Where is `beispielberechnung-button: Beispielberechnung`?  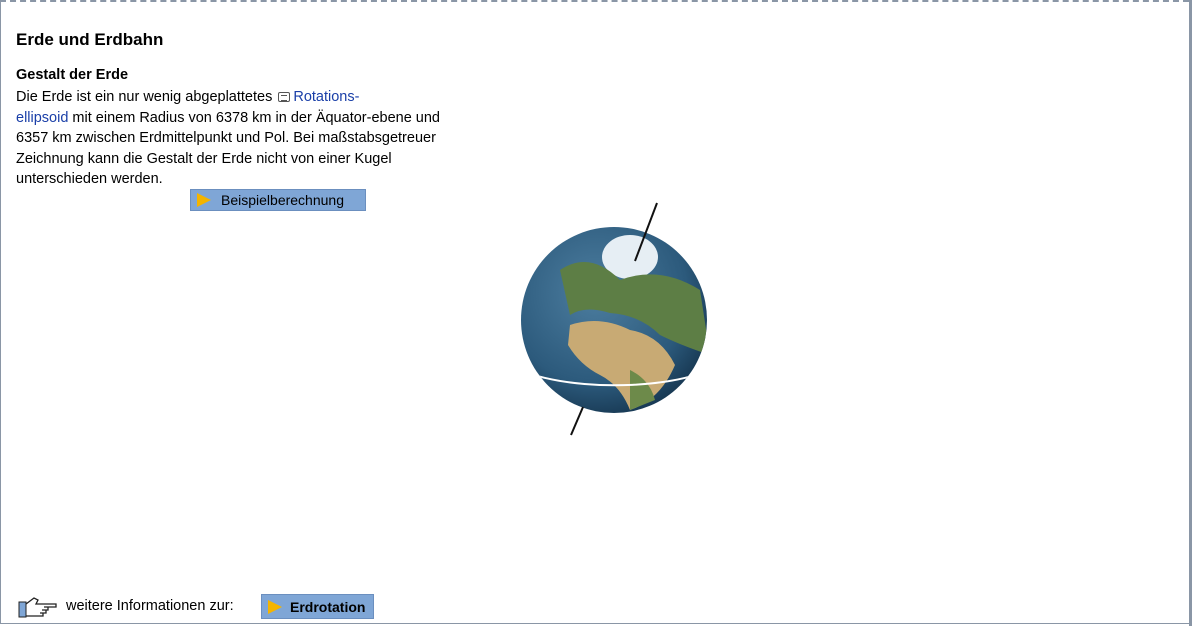
beispielberechnung-button: Beispielberechnung is located at coordinates (278, 200).